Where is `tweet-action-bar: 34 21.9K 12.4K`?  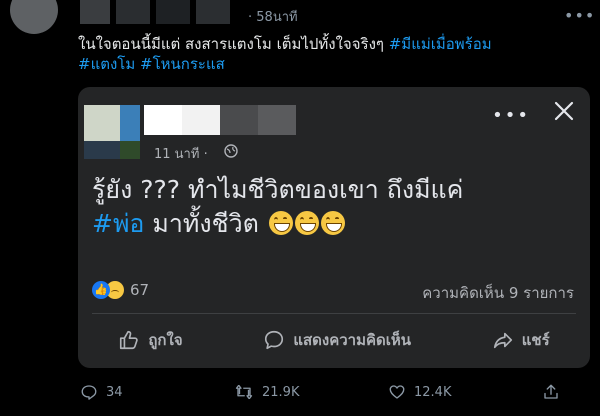 tweet-action-bar: 34 21.9K 12.4K is located at coordinates (320, 392).